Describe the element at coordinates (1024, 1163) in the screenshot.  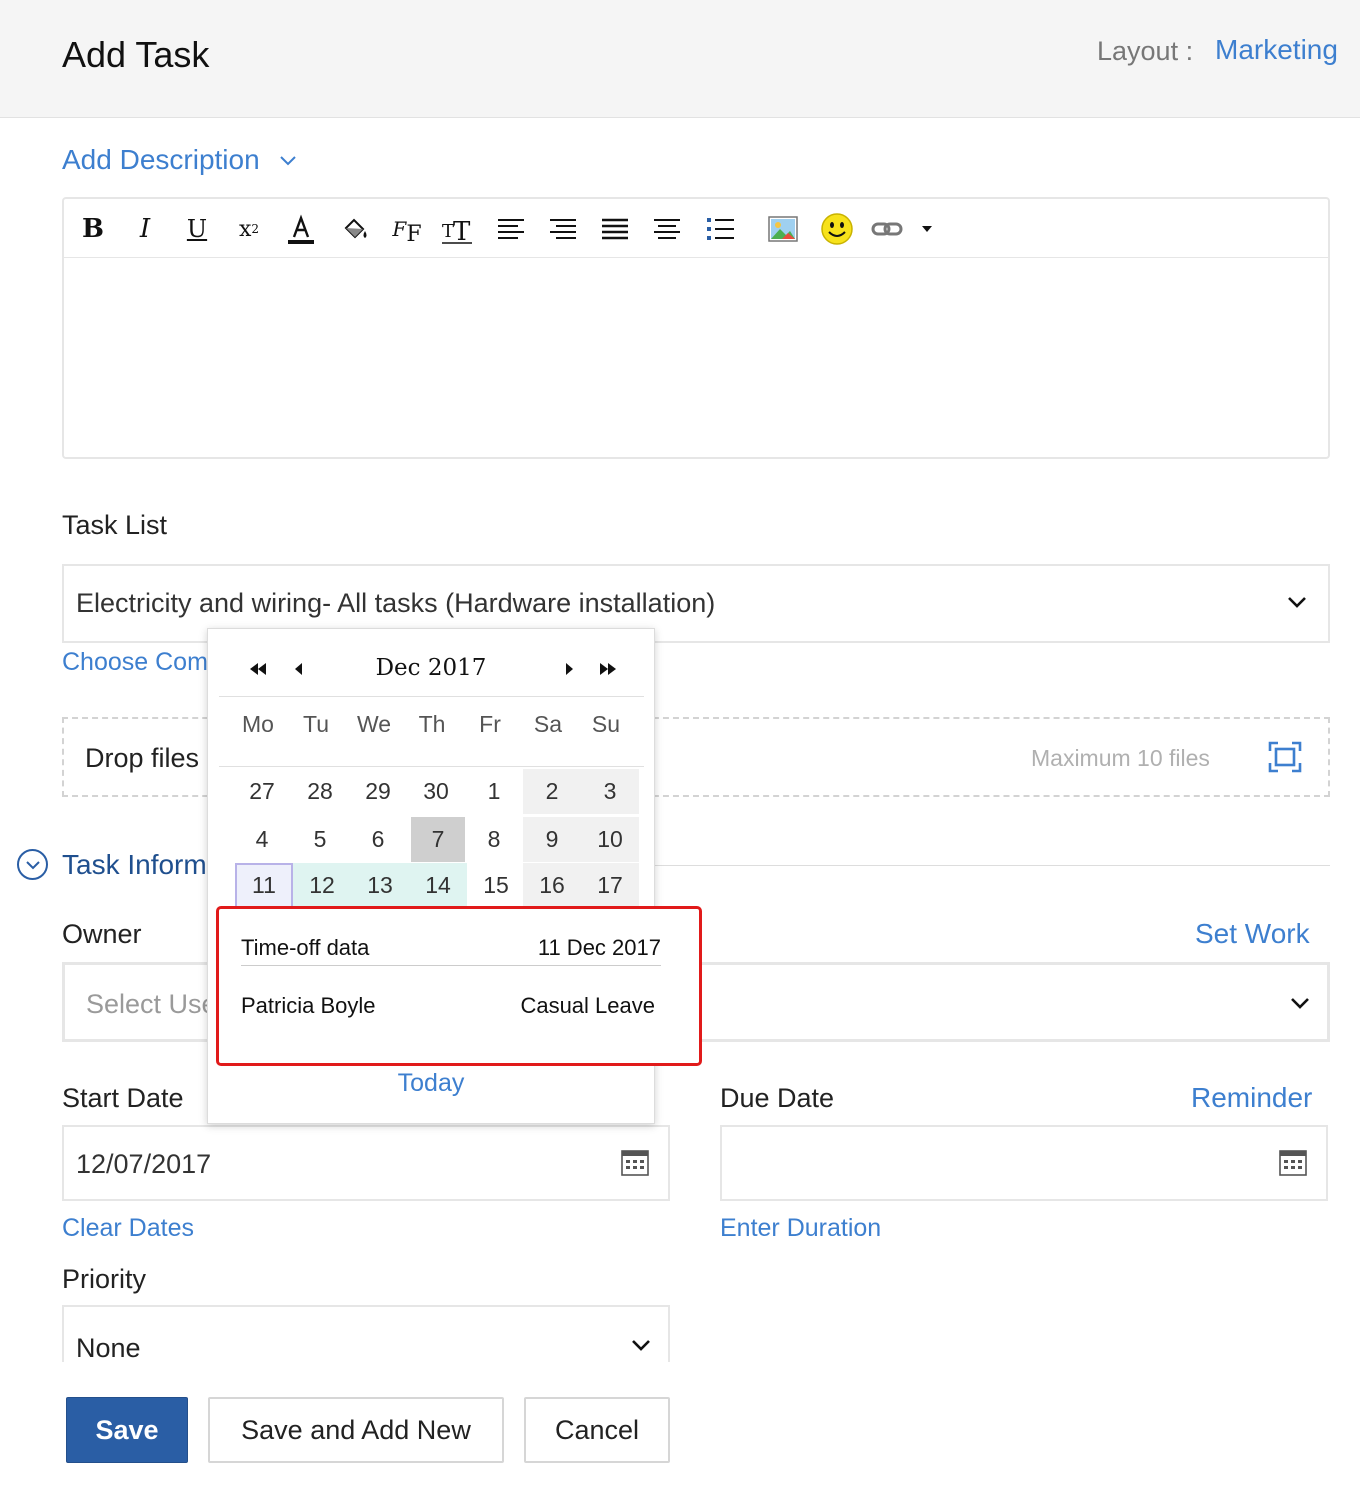
I see `due-date-input` at that location.